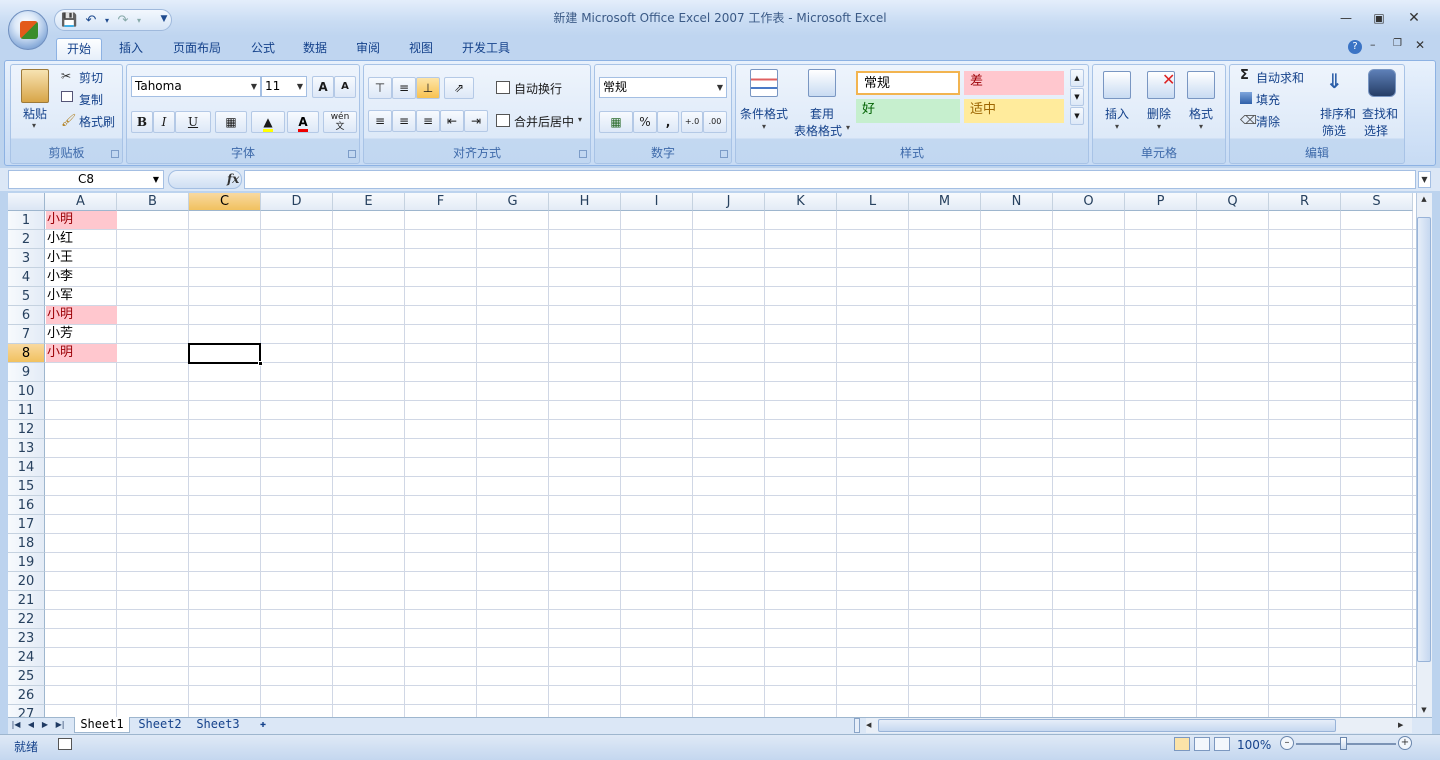 The height and width of the screenshot is (760, 1440). I want to click on row-header-8: 8, so click(26, 353).